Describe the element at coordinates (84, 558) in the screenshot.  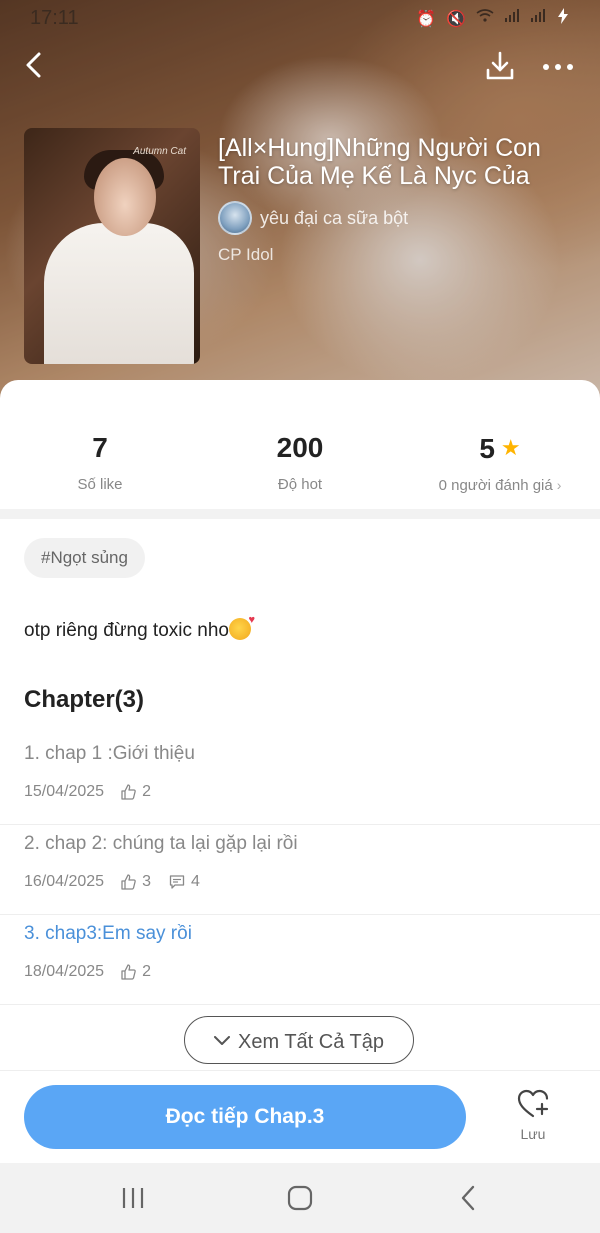
I see `genre-tag: #Ngọt sủng` at that location.